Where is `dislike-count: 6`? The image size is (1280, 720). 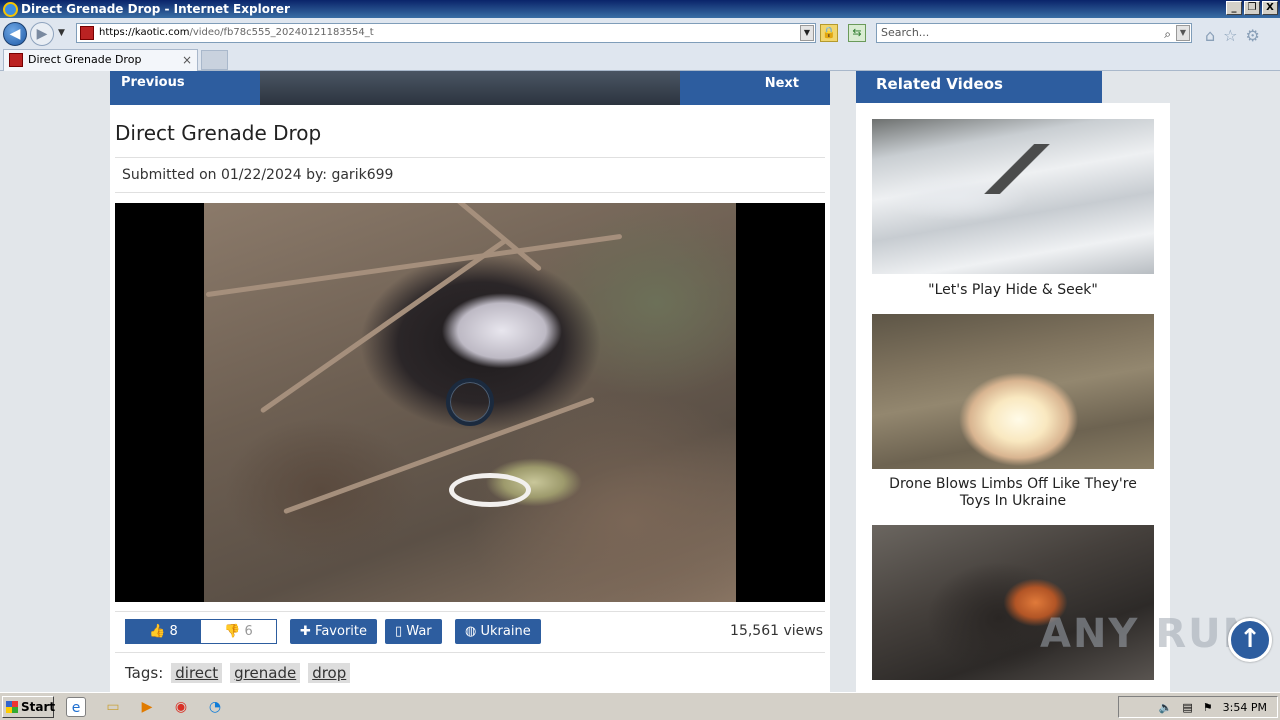 dislike-count: 6 is located at coordinates (248, 631).